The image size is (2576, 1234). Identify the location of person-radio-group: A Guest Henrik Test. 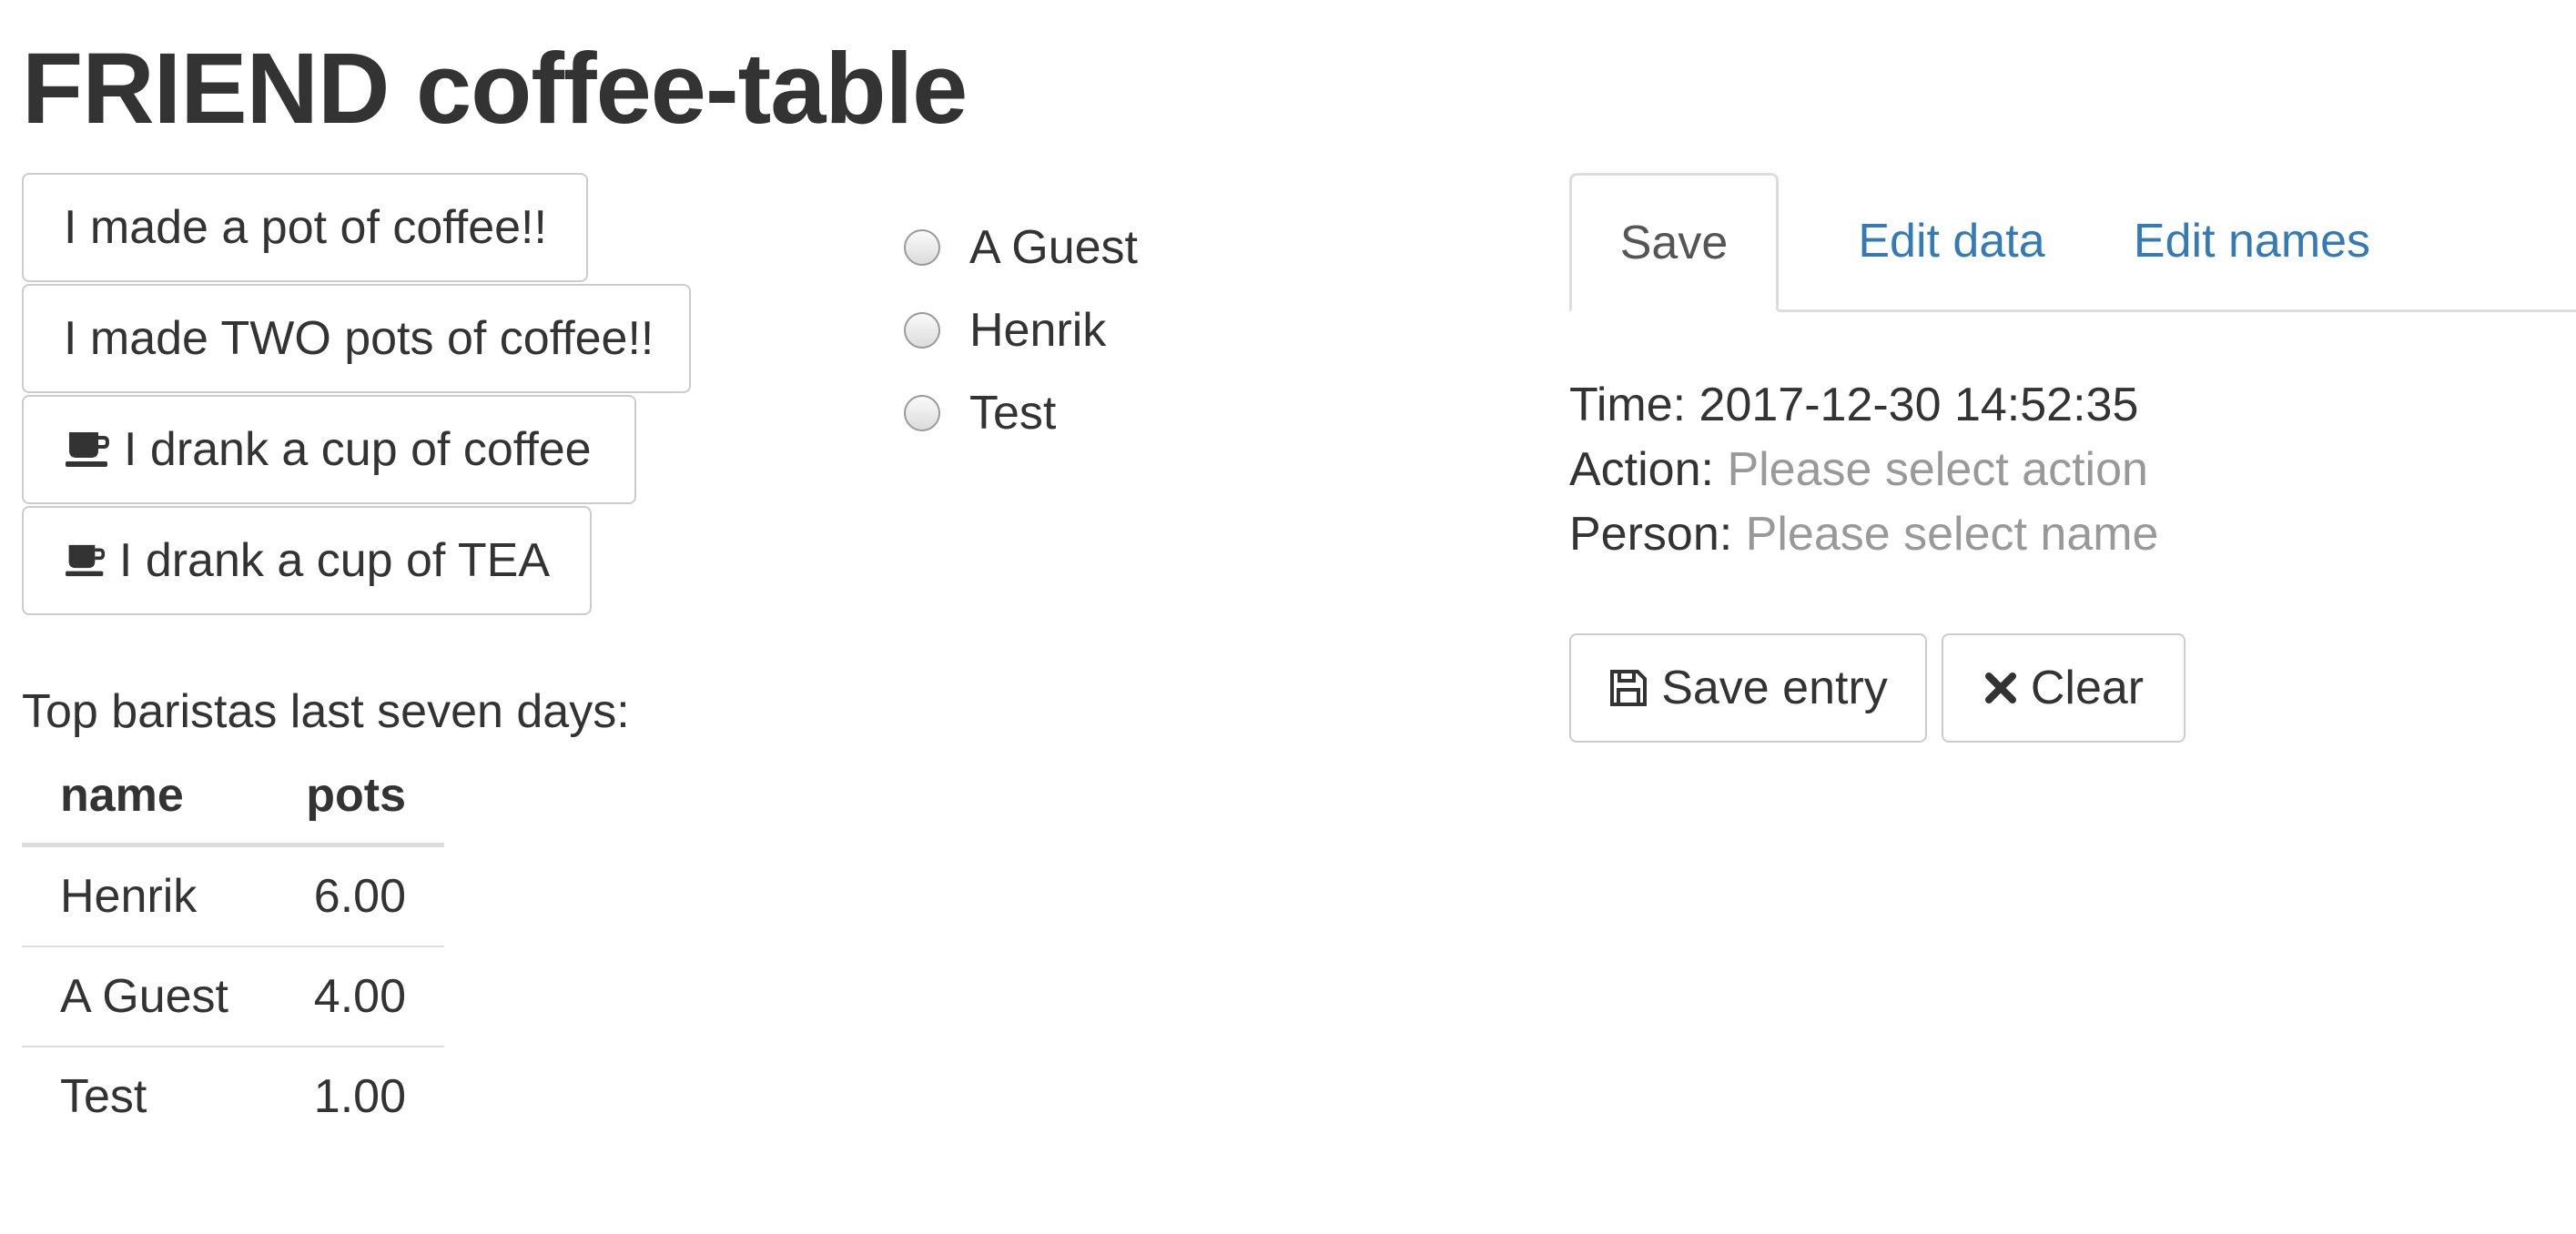
(1021, 330).